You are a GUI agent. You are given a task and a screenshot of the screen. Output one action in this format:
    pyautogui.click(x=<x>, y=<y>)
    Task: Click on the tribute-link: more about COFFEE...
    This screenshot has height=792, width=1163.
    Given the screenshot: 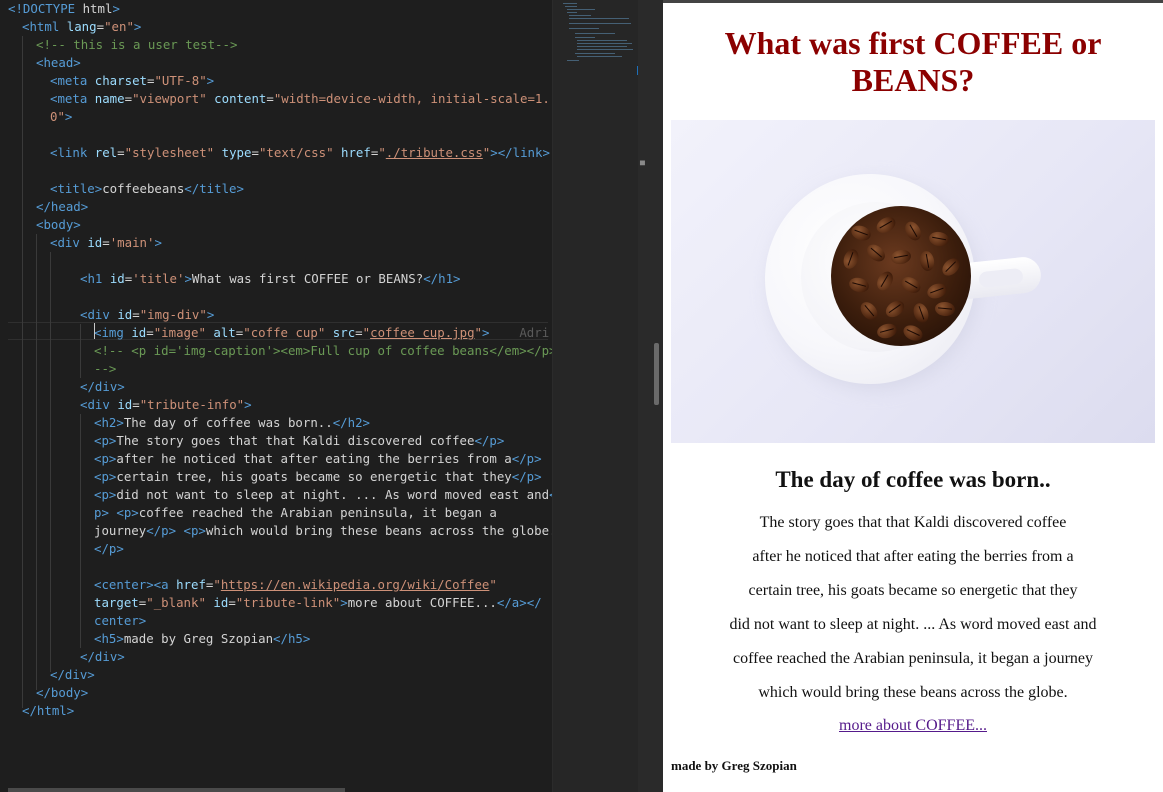 What is the action you would take?
    pyautogui.click(x=913, y=725)
    